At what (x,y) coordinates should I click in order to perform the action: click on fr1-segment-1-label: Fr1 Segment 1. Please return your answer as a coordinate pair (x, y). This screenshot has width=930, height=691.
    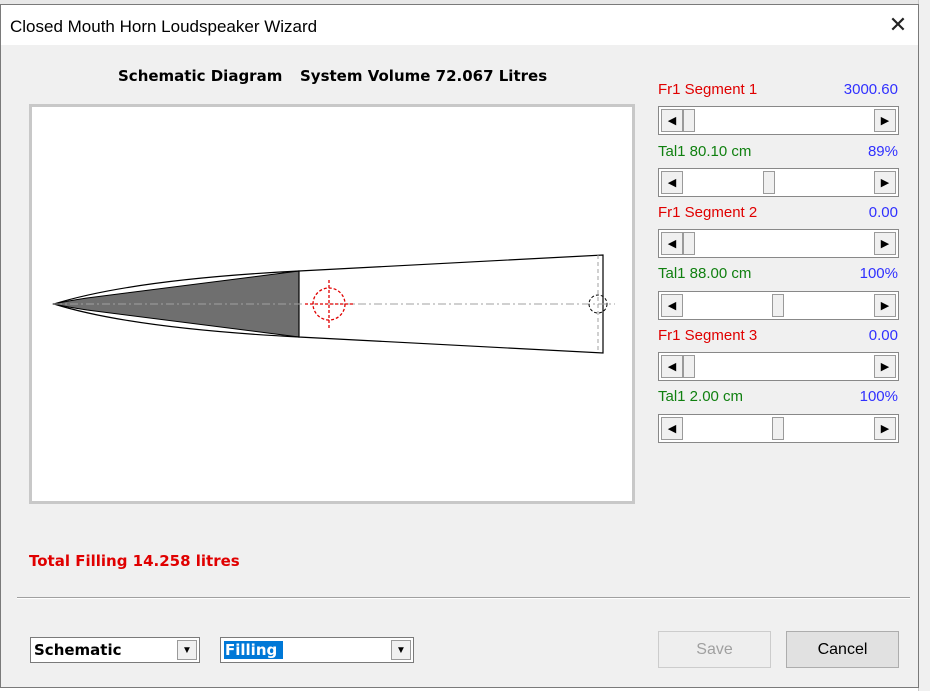
    Looking at the image, I should click on (708, 89).